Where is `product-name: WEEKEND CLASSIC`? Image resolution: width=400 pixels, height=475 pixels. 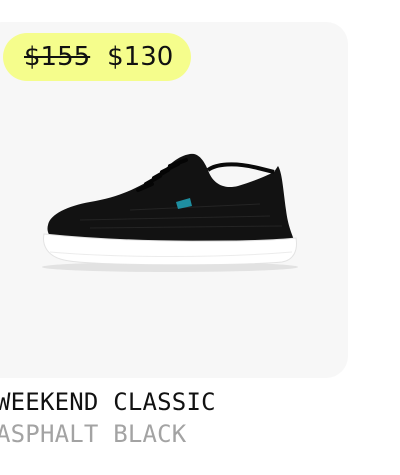
product-name: WEEKEND CLASSIC is located at coordinates (108, 402).